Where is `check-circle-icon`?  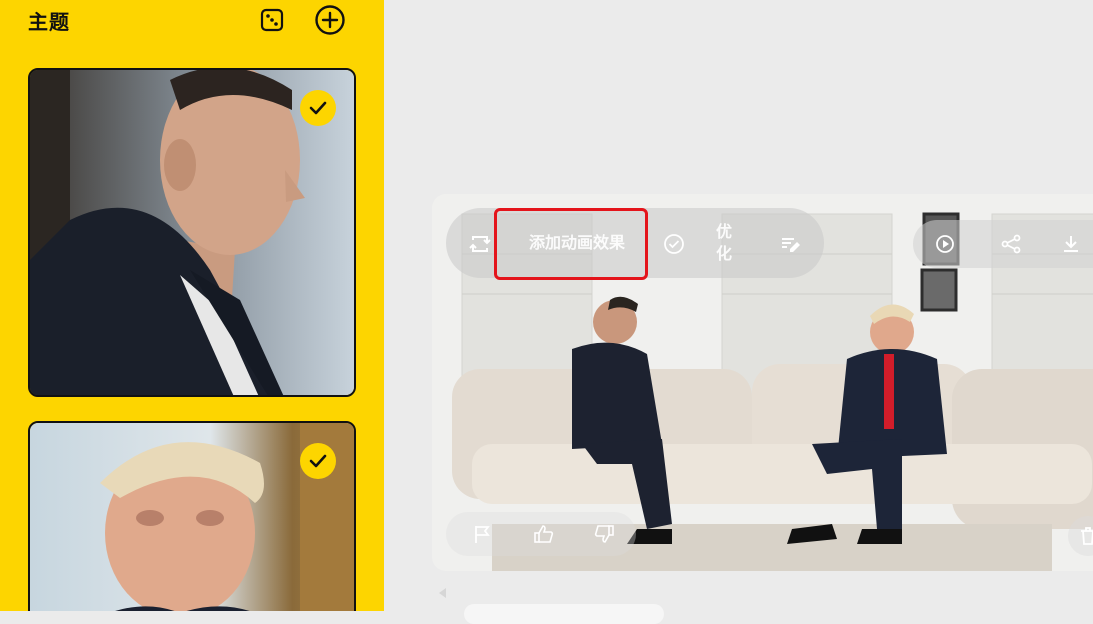 check-circle-icon is located at coordinates (674, 244).